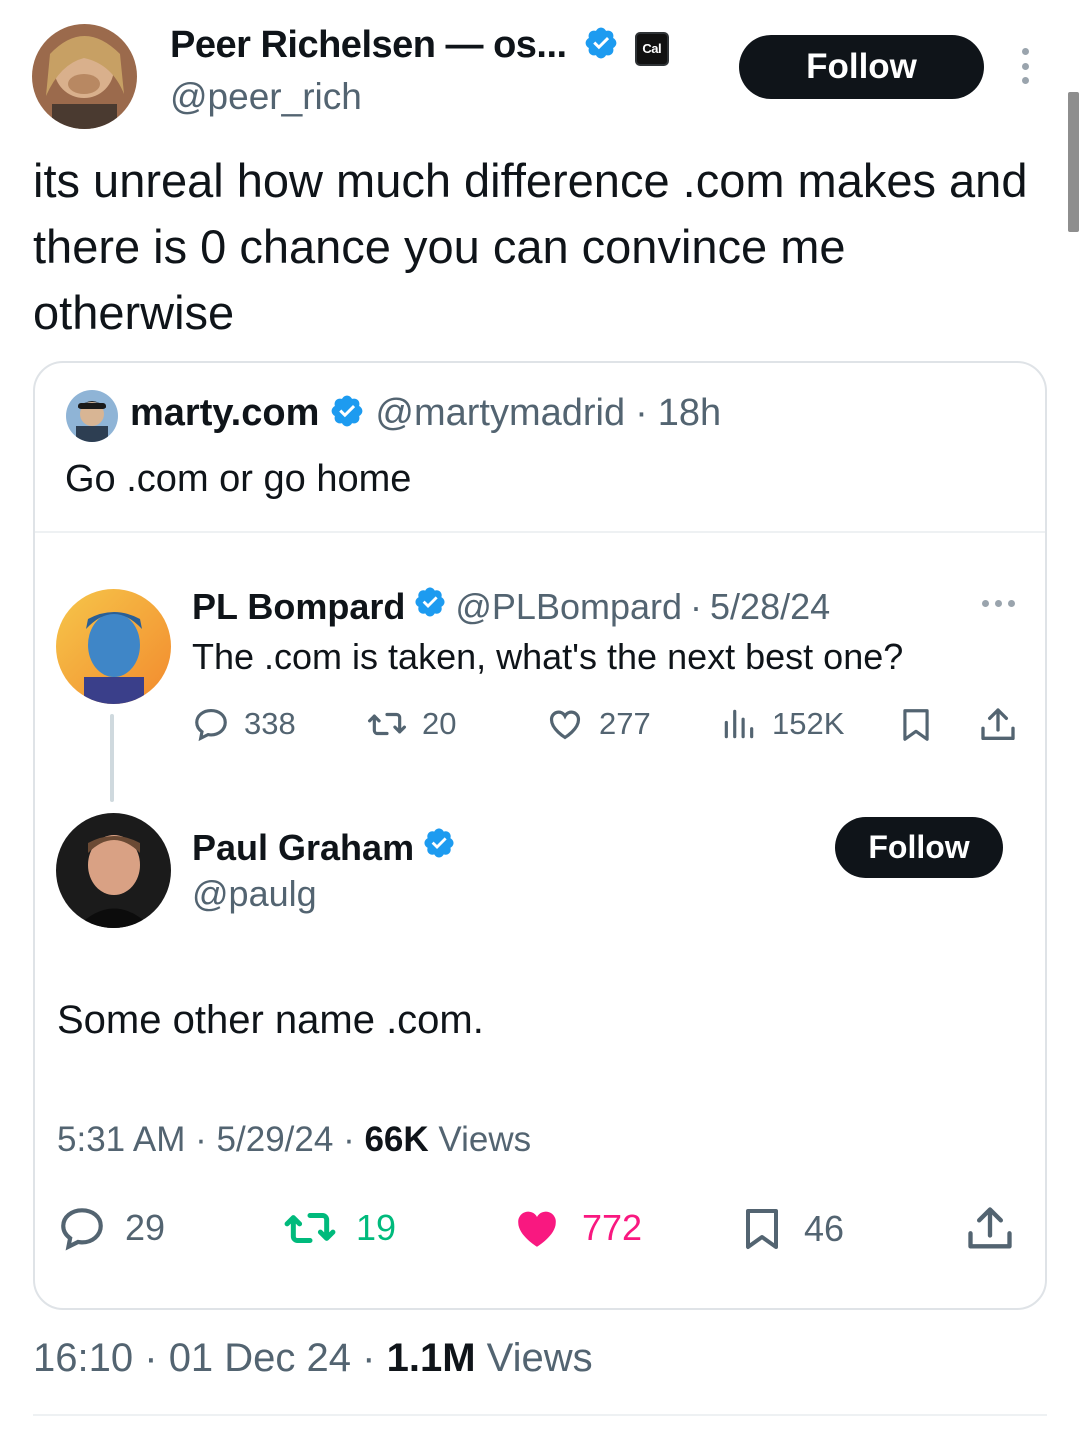 Image resolution: width=1079 pixels, height=1440 pixels. I want to click on parent-reposts-count: 20, so click(439, 723).